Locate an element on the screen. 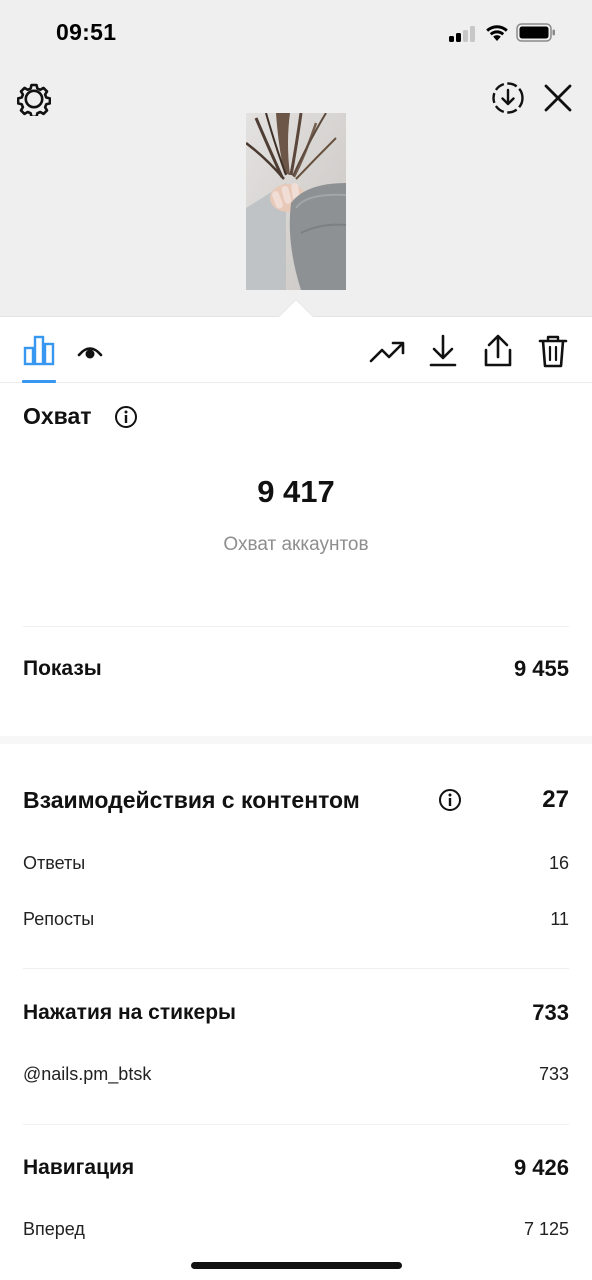 The height and width of the screenshot is (1280, 592). download-icon is located at coordinates (443, 350).